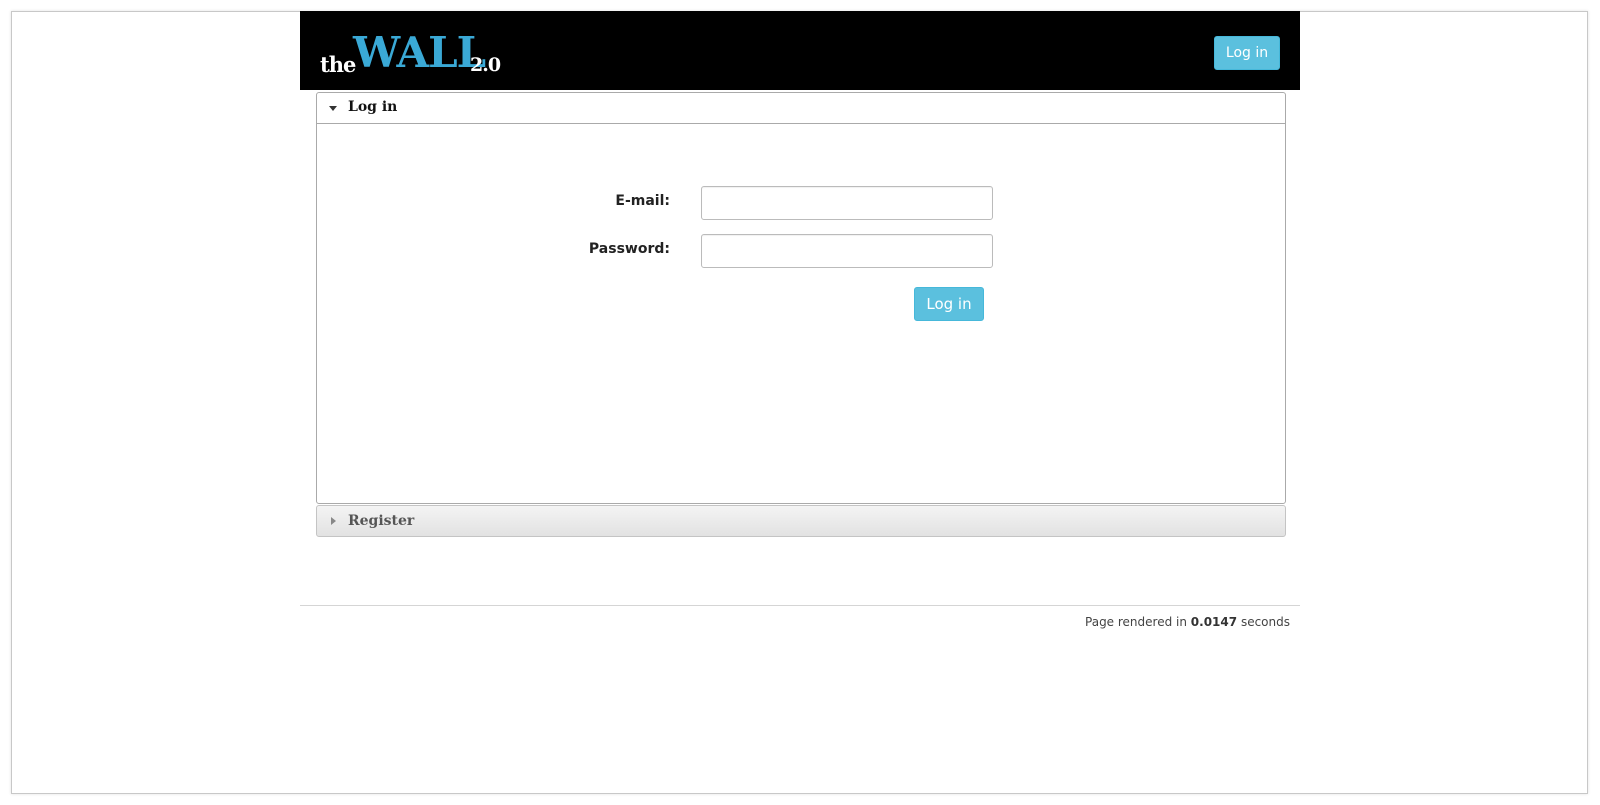  What do you see at coordinates (333, 108) in the screenshot?
I see `caret-down-icon` at bounding box center [333, 108].